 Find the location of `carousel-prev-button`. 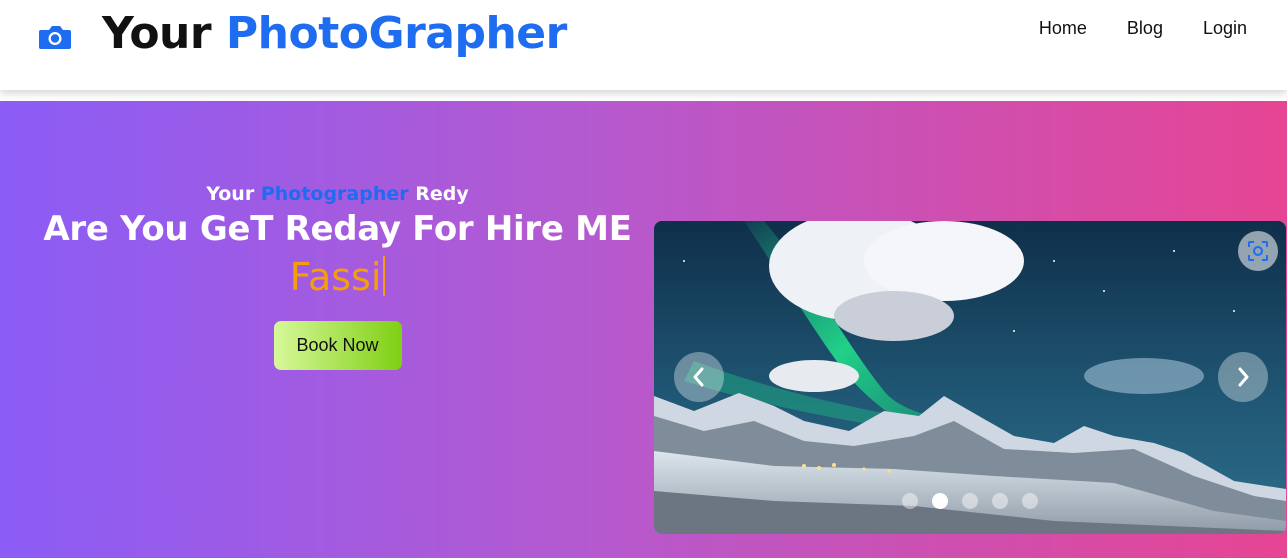

carousel-prev-button is located at coordinates (699, 377).